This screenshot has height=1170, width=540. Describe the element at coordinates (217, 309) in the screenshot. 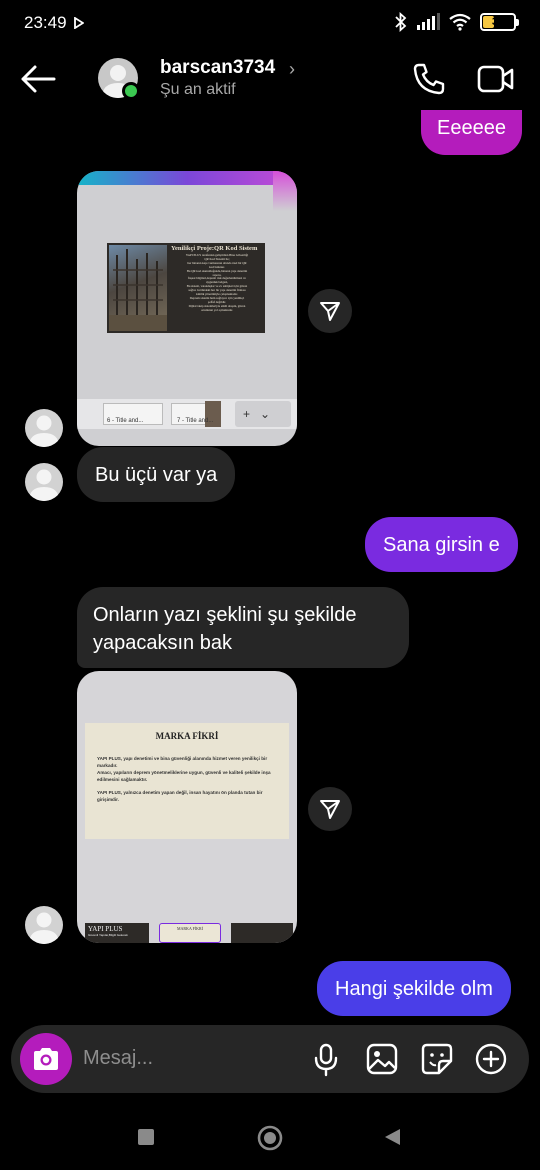

I see `slide-line: ortamının yol açmaktadır.` at that location.